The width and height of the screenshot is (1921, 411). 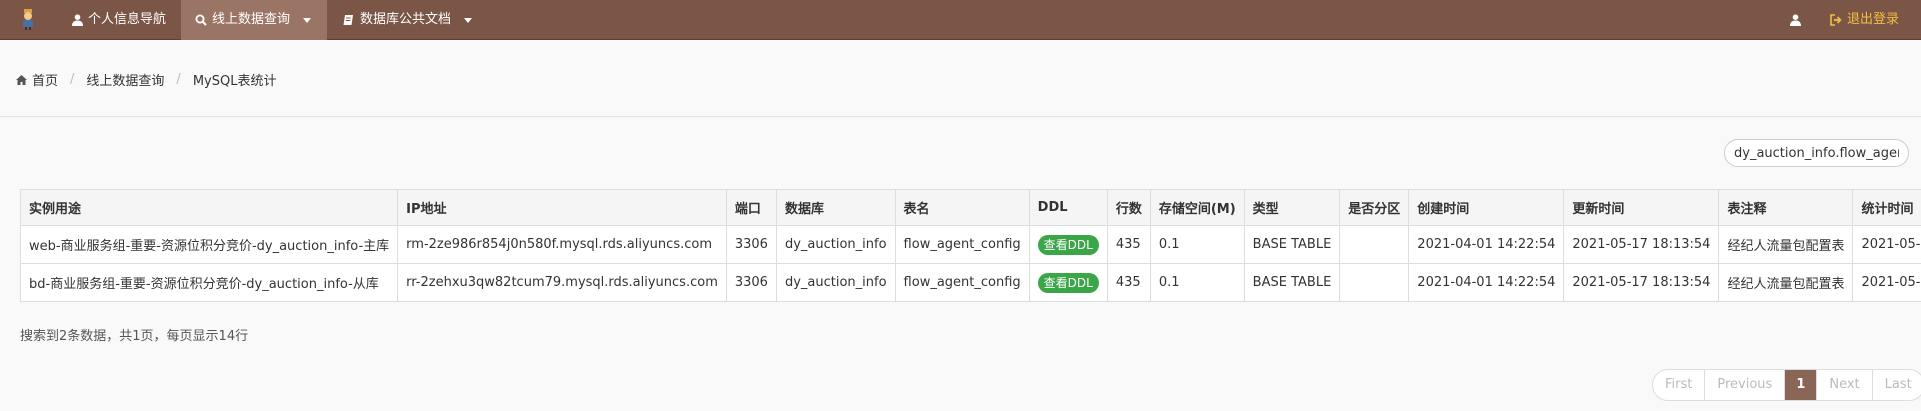 What do you see at coordinates (1641, 207) in the screenshot?
I see `column-header: 更新时间` at bounding box center [1641, 207].